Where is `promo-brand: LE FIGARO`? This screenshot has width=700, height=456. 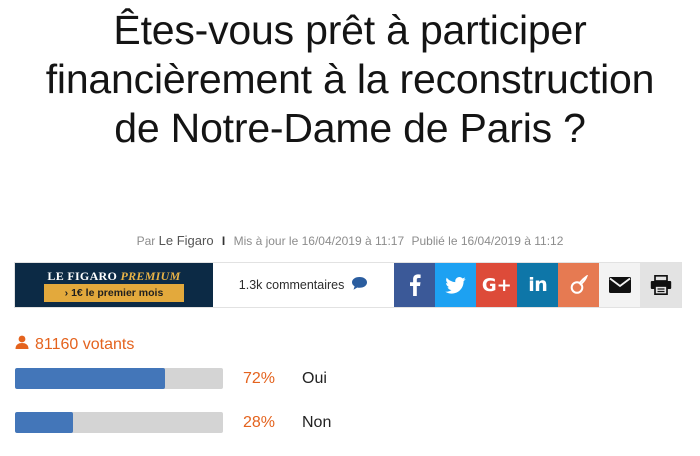 promo-brand: LE FIGARO is located at coordinates (82, 276).